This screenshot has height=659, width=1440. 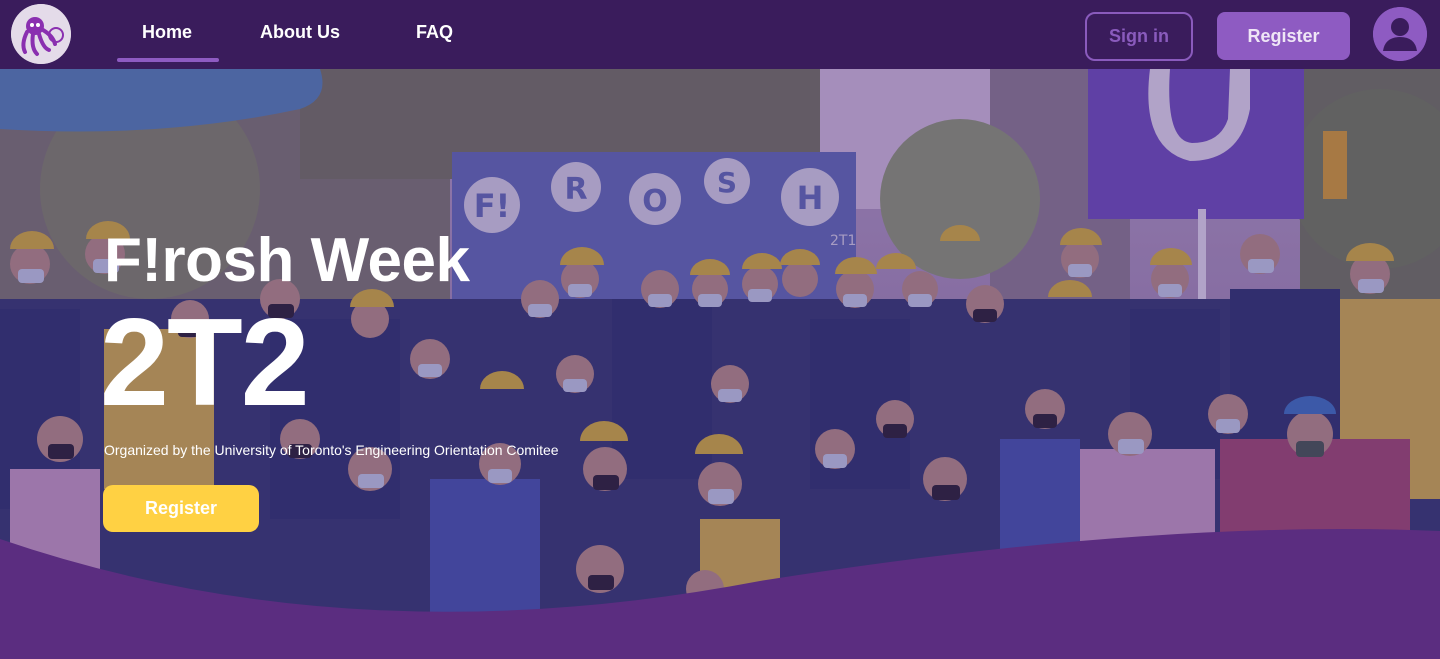 I want to click on active-tab-indicator, so click(x=168, y=60).